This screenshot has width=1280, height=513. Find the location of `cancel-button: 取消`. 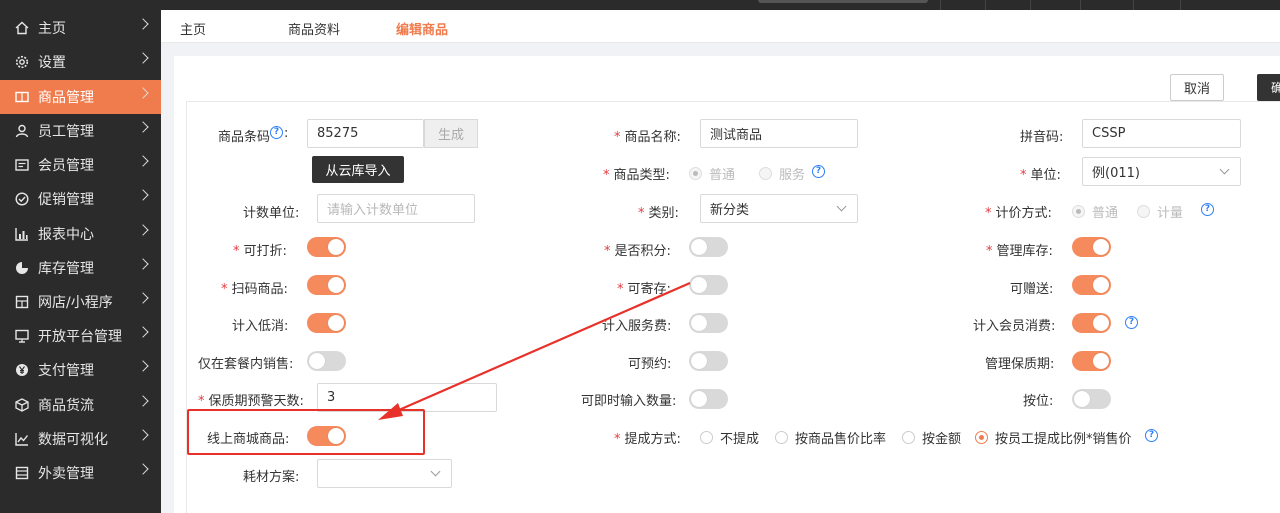

cancel-button: 取消 is located at coordinates (1197, 87).